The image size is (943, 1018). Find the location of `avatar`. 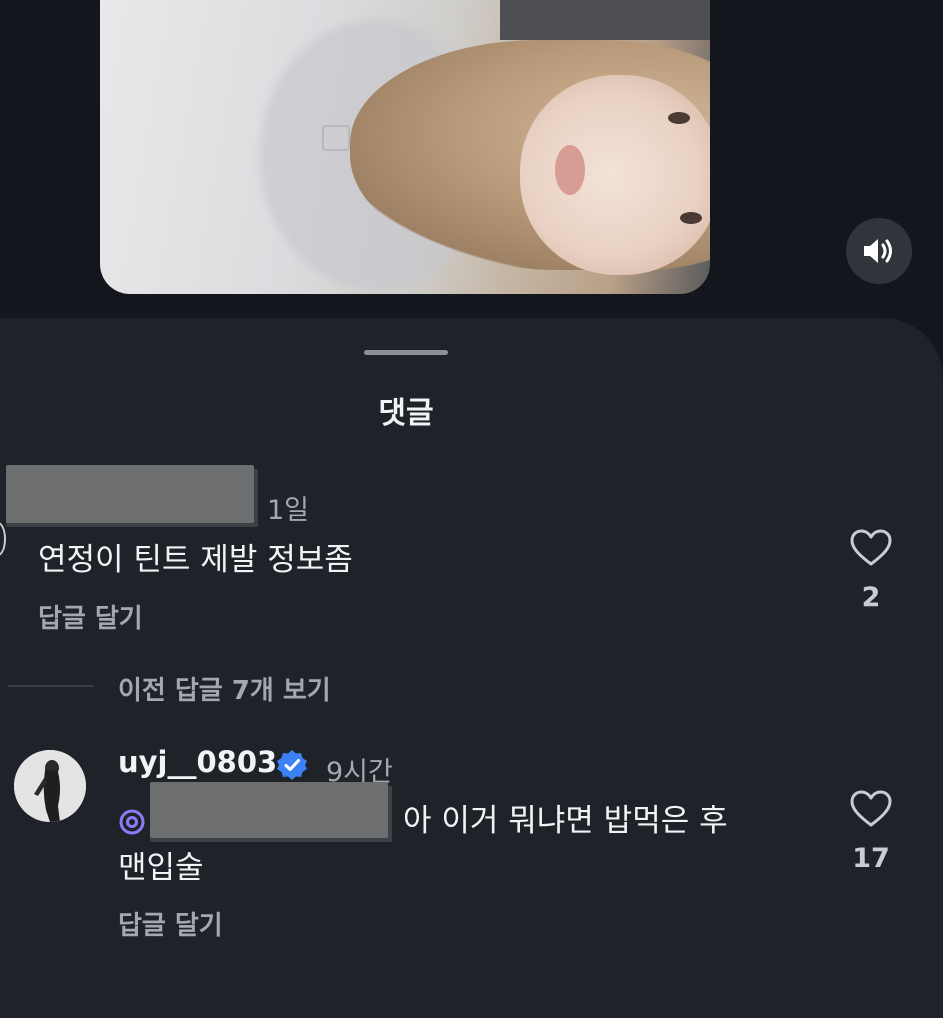

avatar is located at coordinates (50, 786).